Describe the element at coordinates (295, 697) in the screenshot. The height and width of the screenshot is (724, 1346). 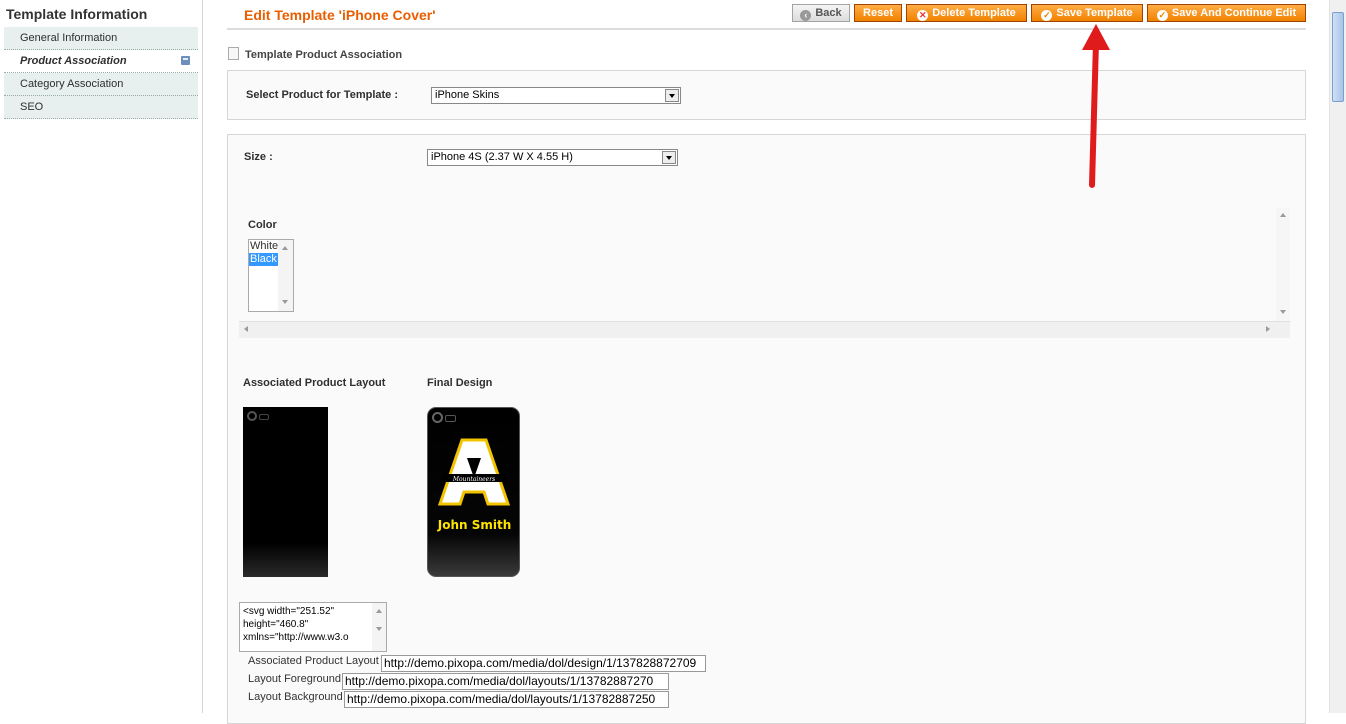
I see `layout-background-label: Layout Background` at that location.